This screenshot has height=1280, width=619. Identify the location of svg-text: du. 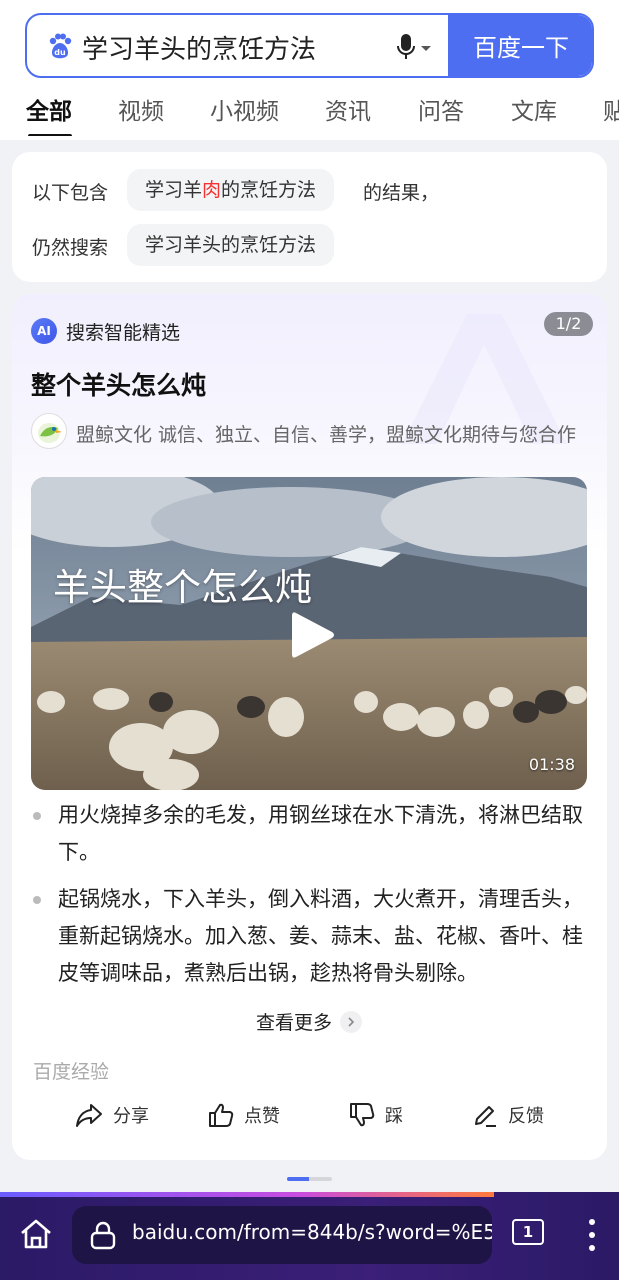
(60, 52).